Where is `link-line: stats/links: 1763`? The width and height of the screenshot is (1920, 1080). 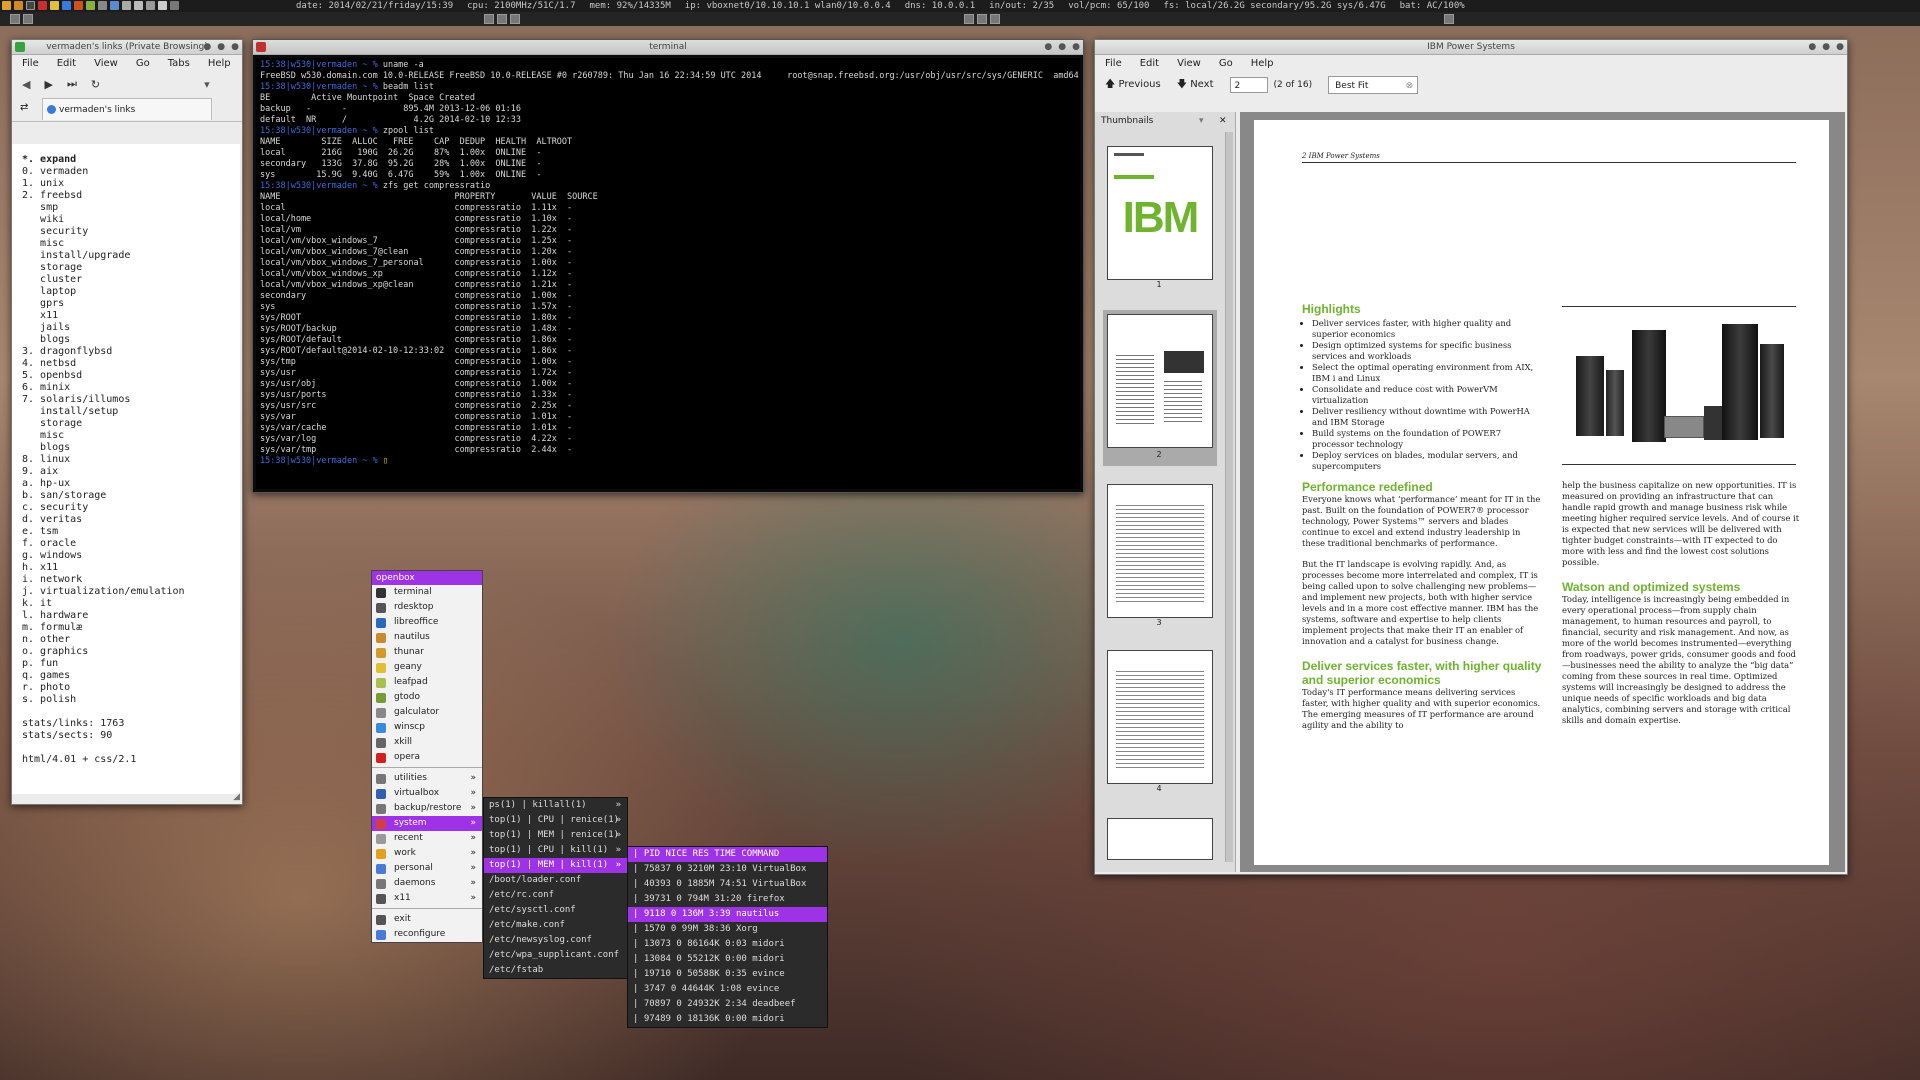
link-line: stats/links: 1763 is located at coordinates (131, 724).